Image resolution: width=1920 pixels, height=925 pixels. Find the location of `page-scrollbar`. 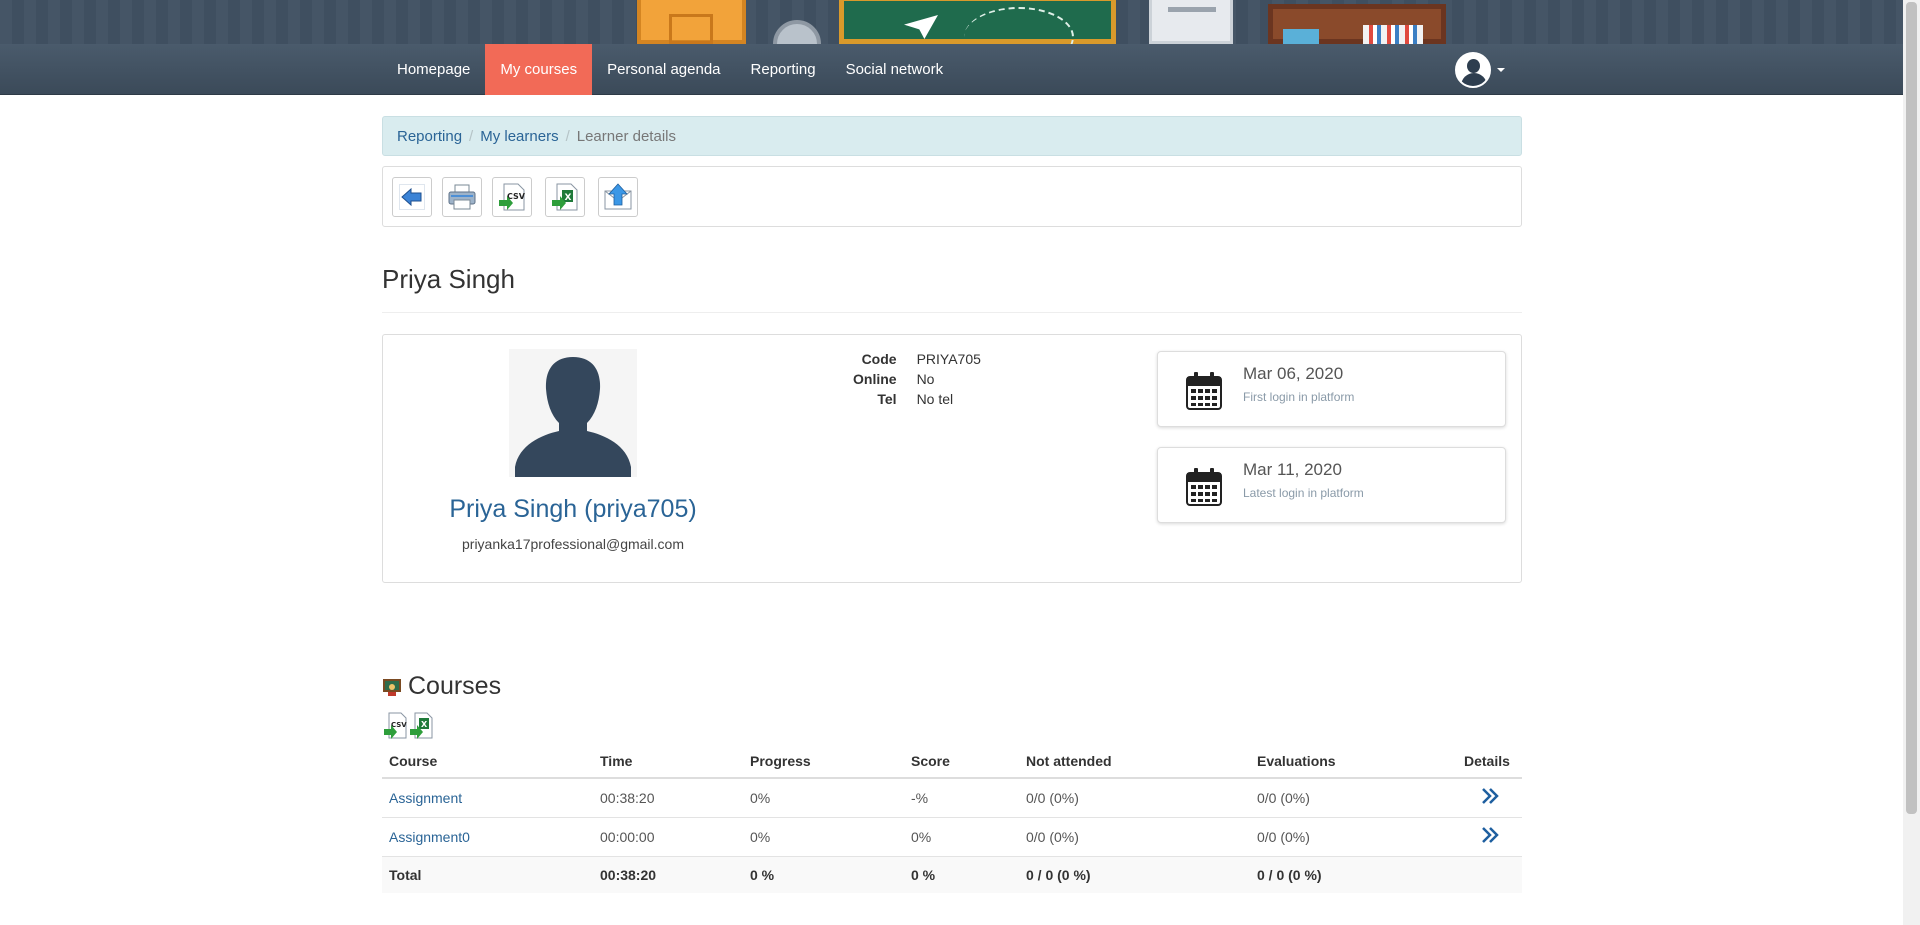

page-scrollbar is located at coordinates (1911, 462).